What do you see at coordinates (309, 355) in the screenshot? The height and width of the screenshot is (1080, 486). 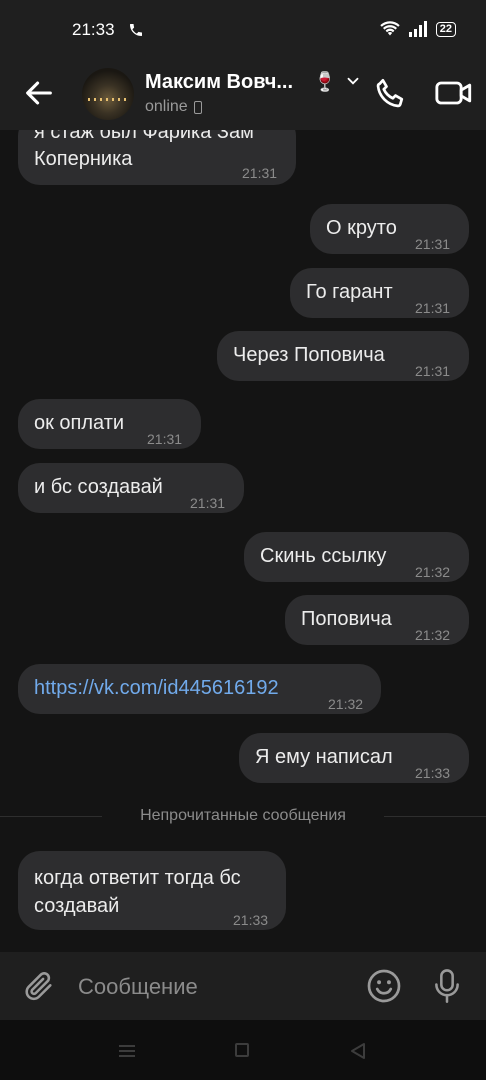 I see `message-text: Через Поповича` at bounding box center [309, 355].